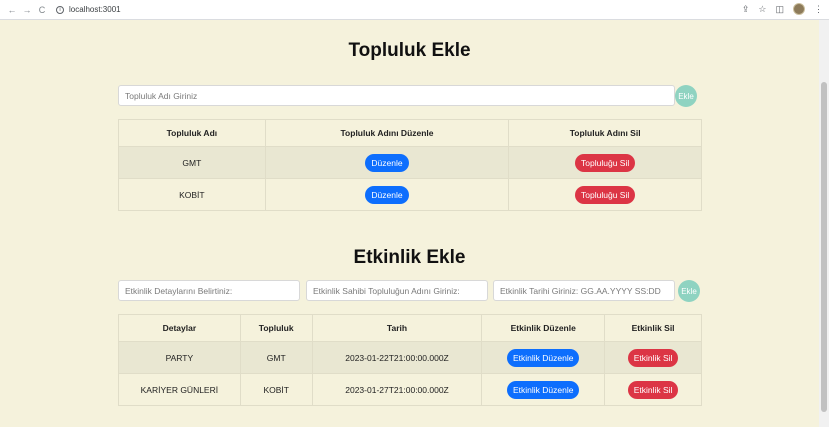 The image size is (829, 427). What do you see at coordinates (27, 10) in the screenshot?
I see `forward-icon: →` at bounding box center [27, 10].